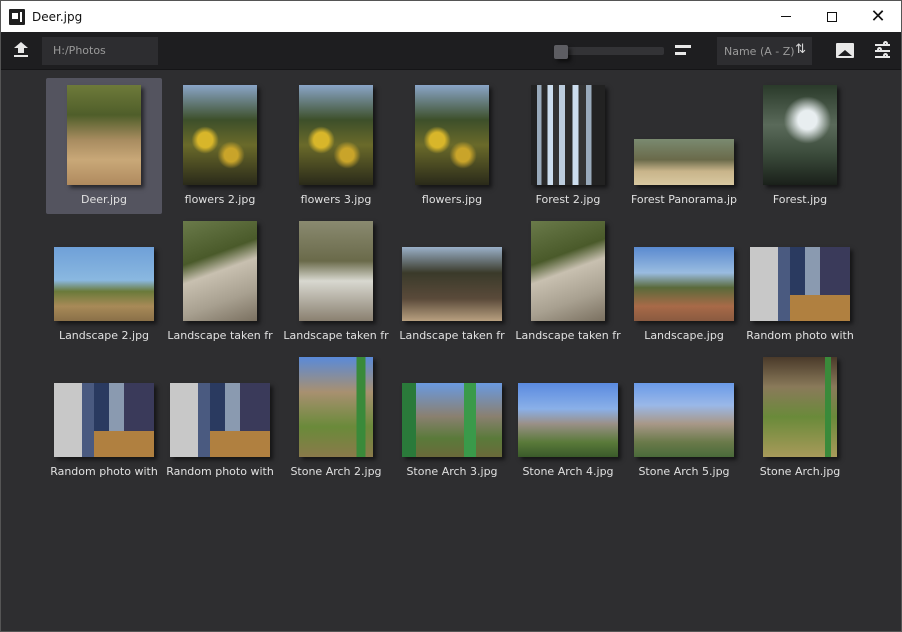  I want to click on thumbnail-label: Stone Arch 3.jpg, so click(452, 471).